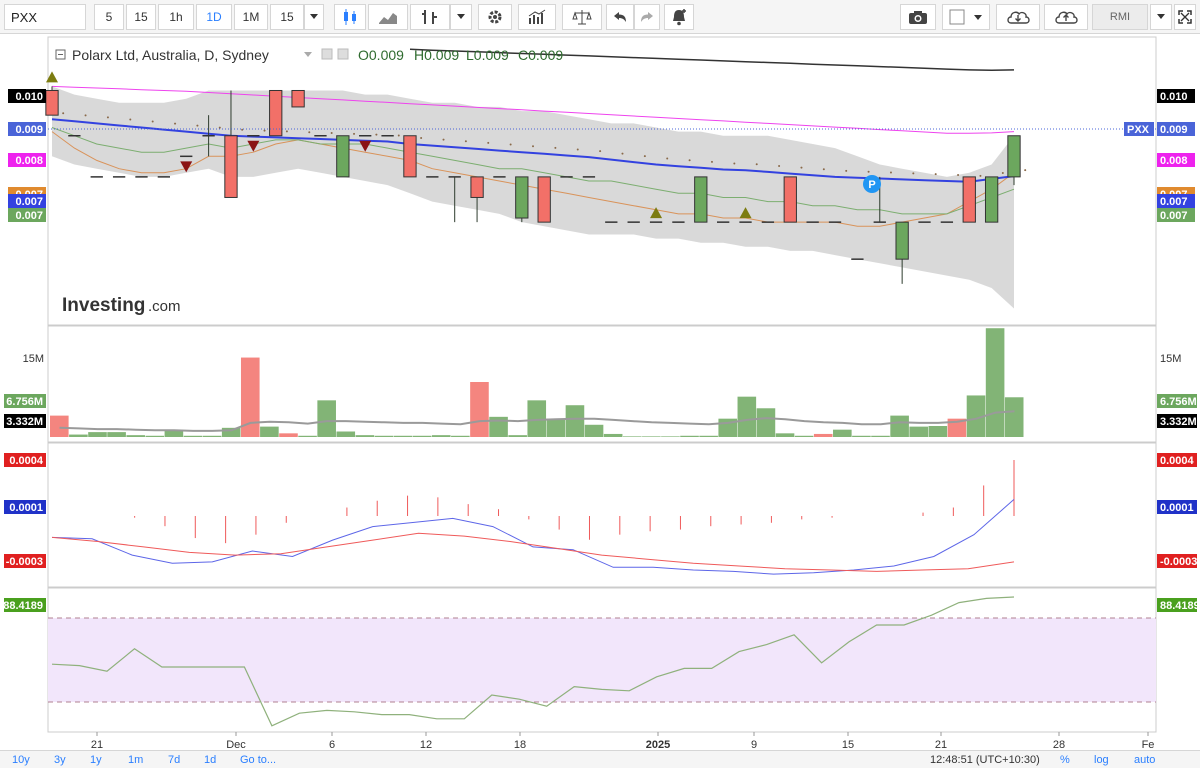  I want to click on price-label-right-text: 0.007, so click(1174, 202).